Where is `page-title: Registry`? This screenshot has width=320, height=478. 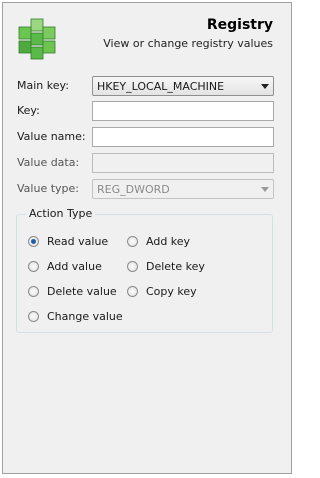 page-title: Registry is located at coordinates (239, 25).